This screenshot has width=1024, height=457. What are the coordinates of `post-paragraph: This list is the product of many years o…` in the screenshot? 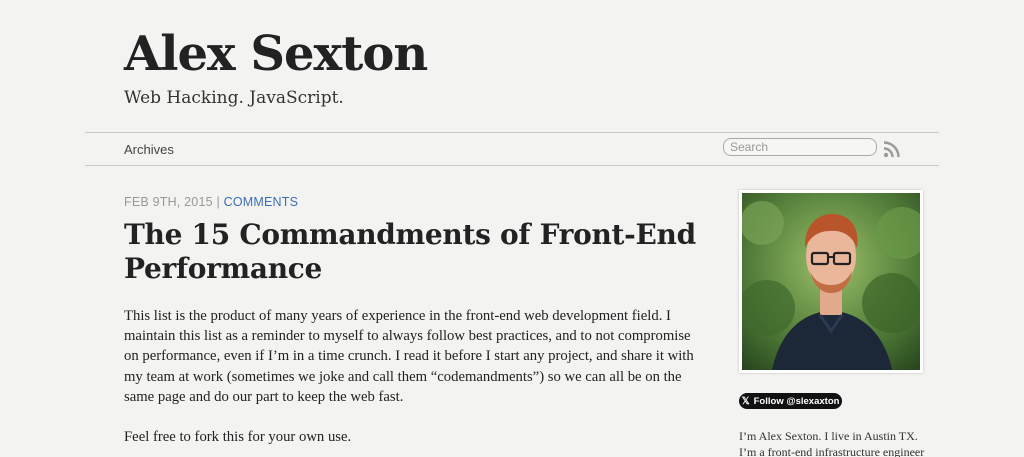 It's located at (409, 356).